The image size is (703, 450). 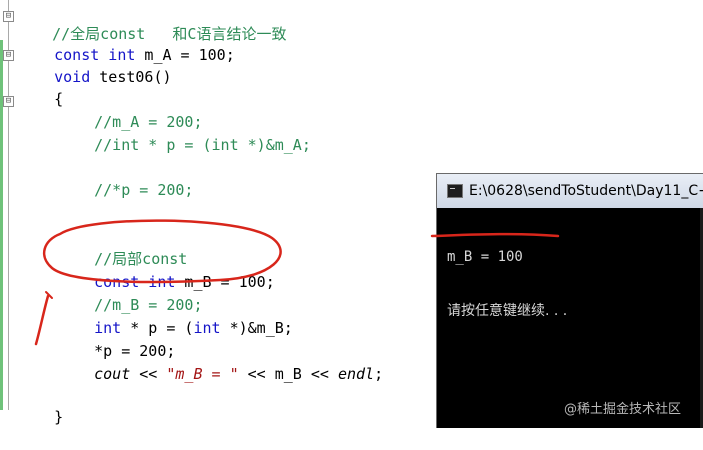 I want to click on comment-text: //int * p = (int *)&m_A;, so click(x=202, y=145).